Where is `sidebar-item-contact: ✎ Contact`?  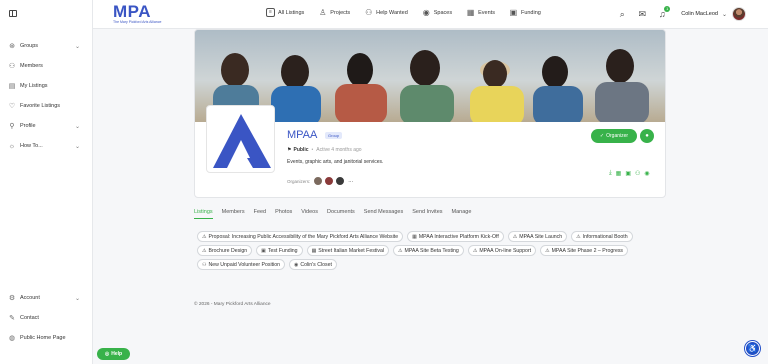
sidebar-item-contact: ✎ Contact is located at coordinates (48, 318).